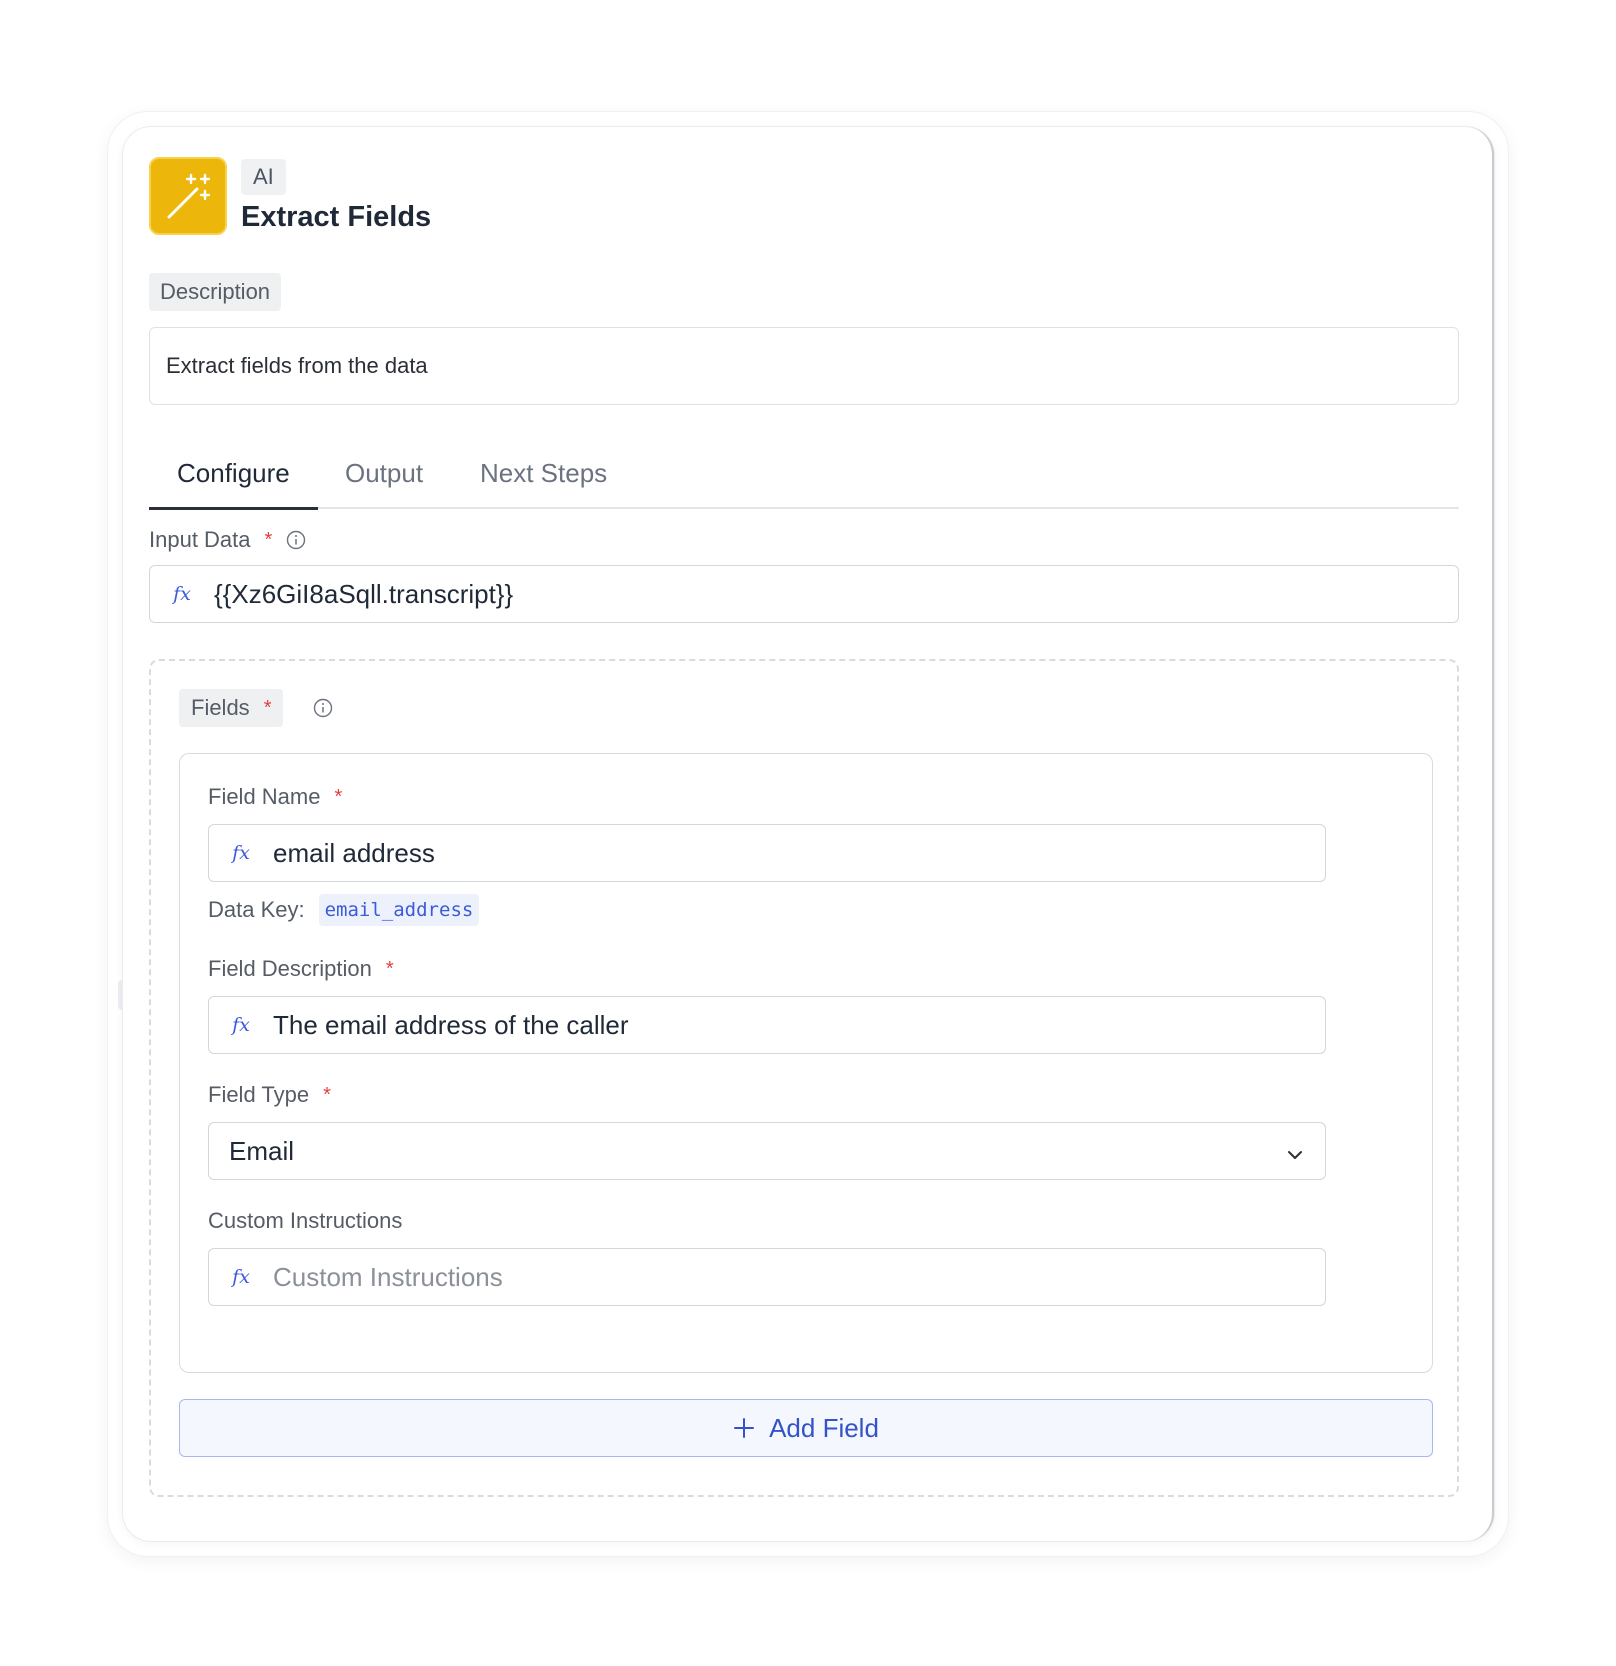  What do you see at coordinates (256, 909) in the screenshot?
I see `data-key-label: Data Key:` at bounding box center [256, 909].